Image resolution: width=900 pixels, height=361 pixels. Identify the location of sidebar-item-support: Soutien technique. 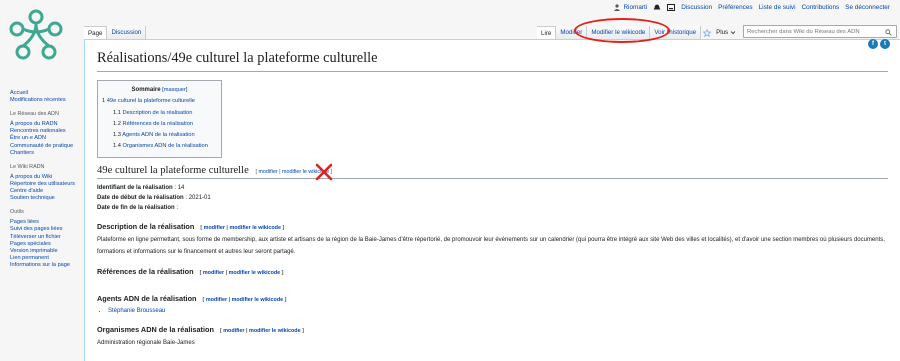
(47, 198).